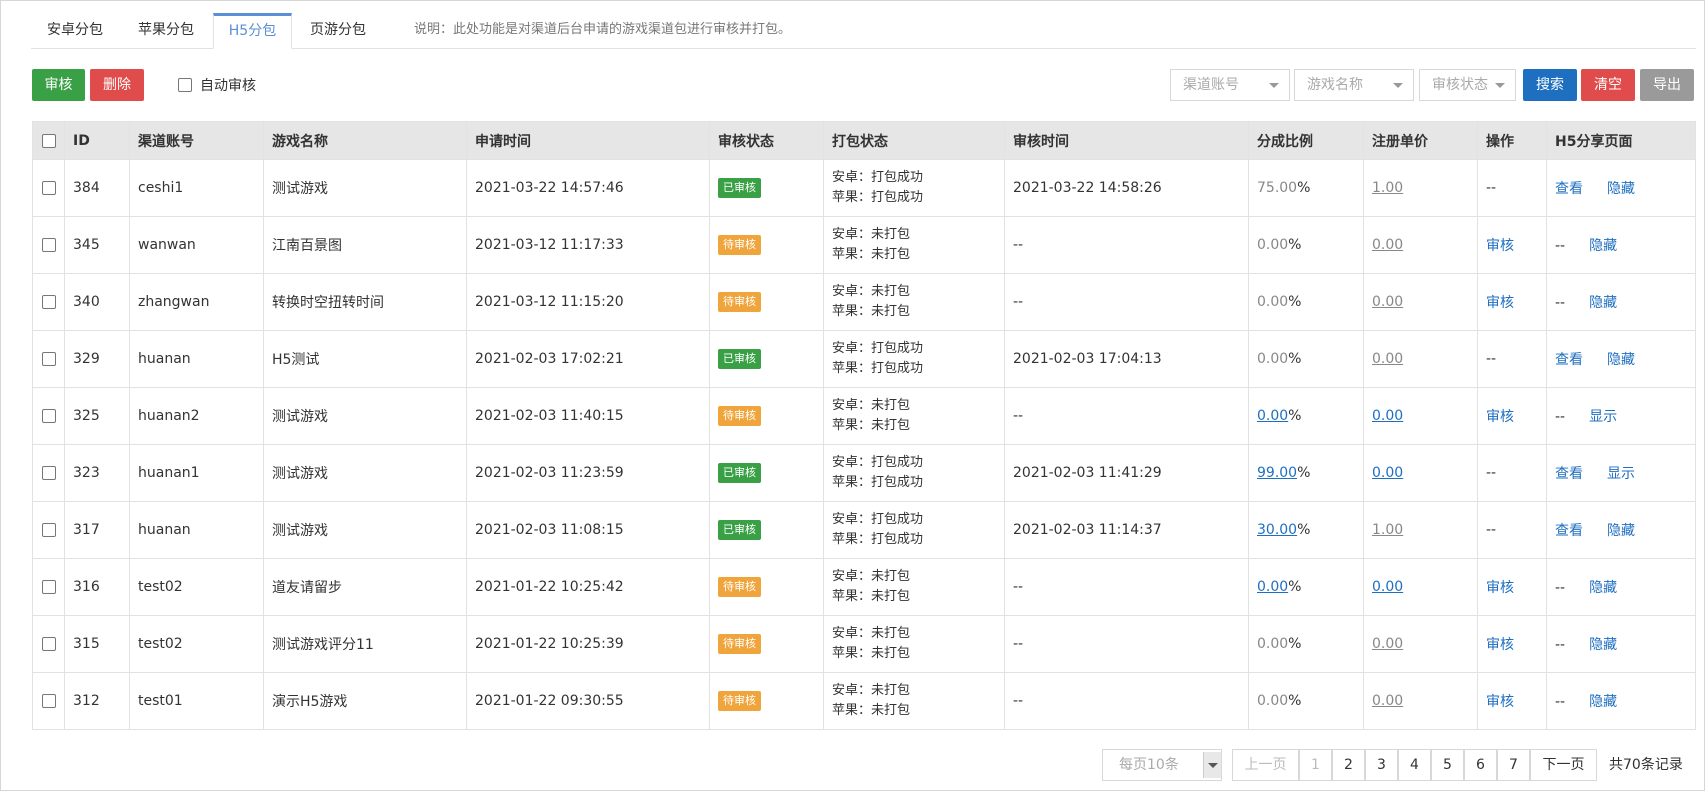 Image resolution: width=1705 pixels, height=791 pixels. I want to click on col-operation: 操作, so click(1512, 140).